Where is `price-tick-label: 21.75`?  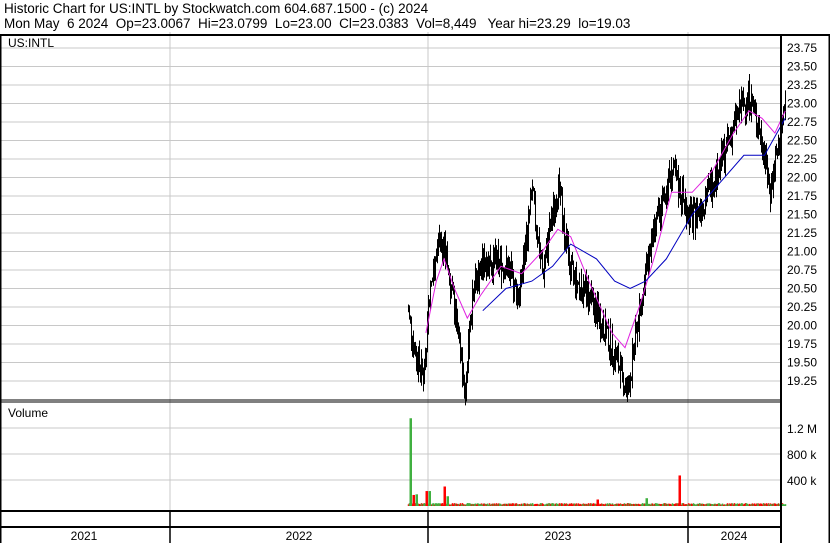 price-tick-label: 21.75 is located at coordinates (802, 196).